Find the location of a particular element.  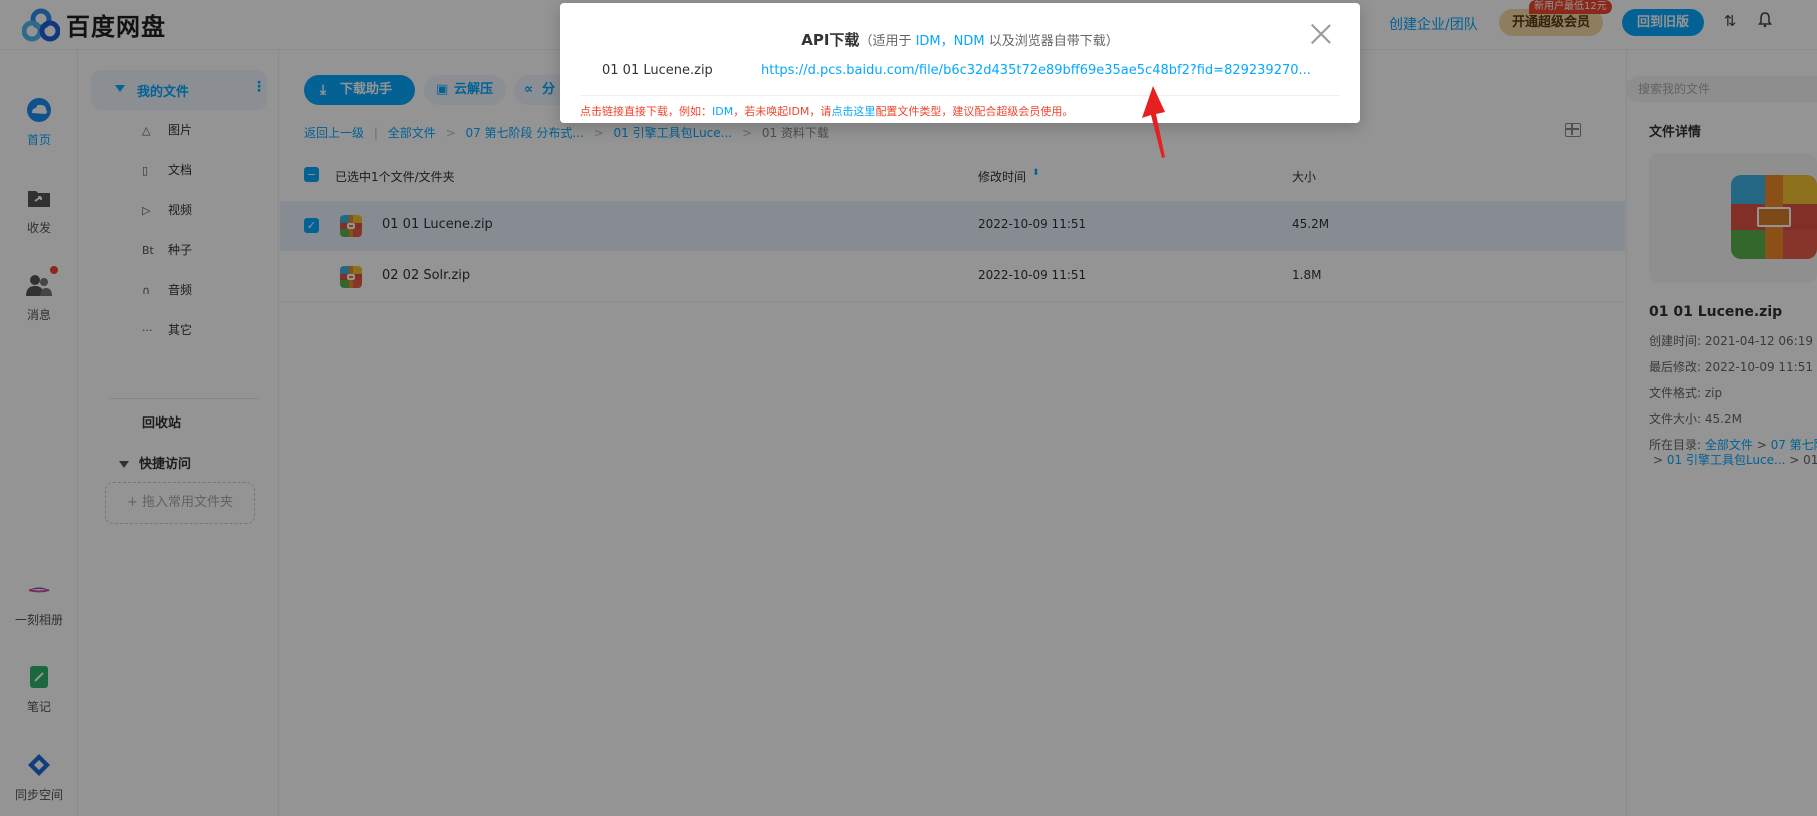

dialog-title-main: API下载 is located at coordinates (830, 40).